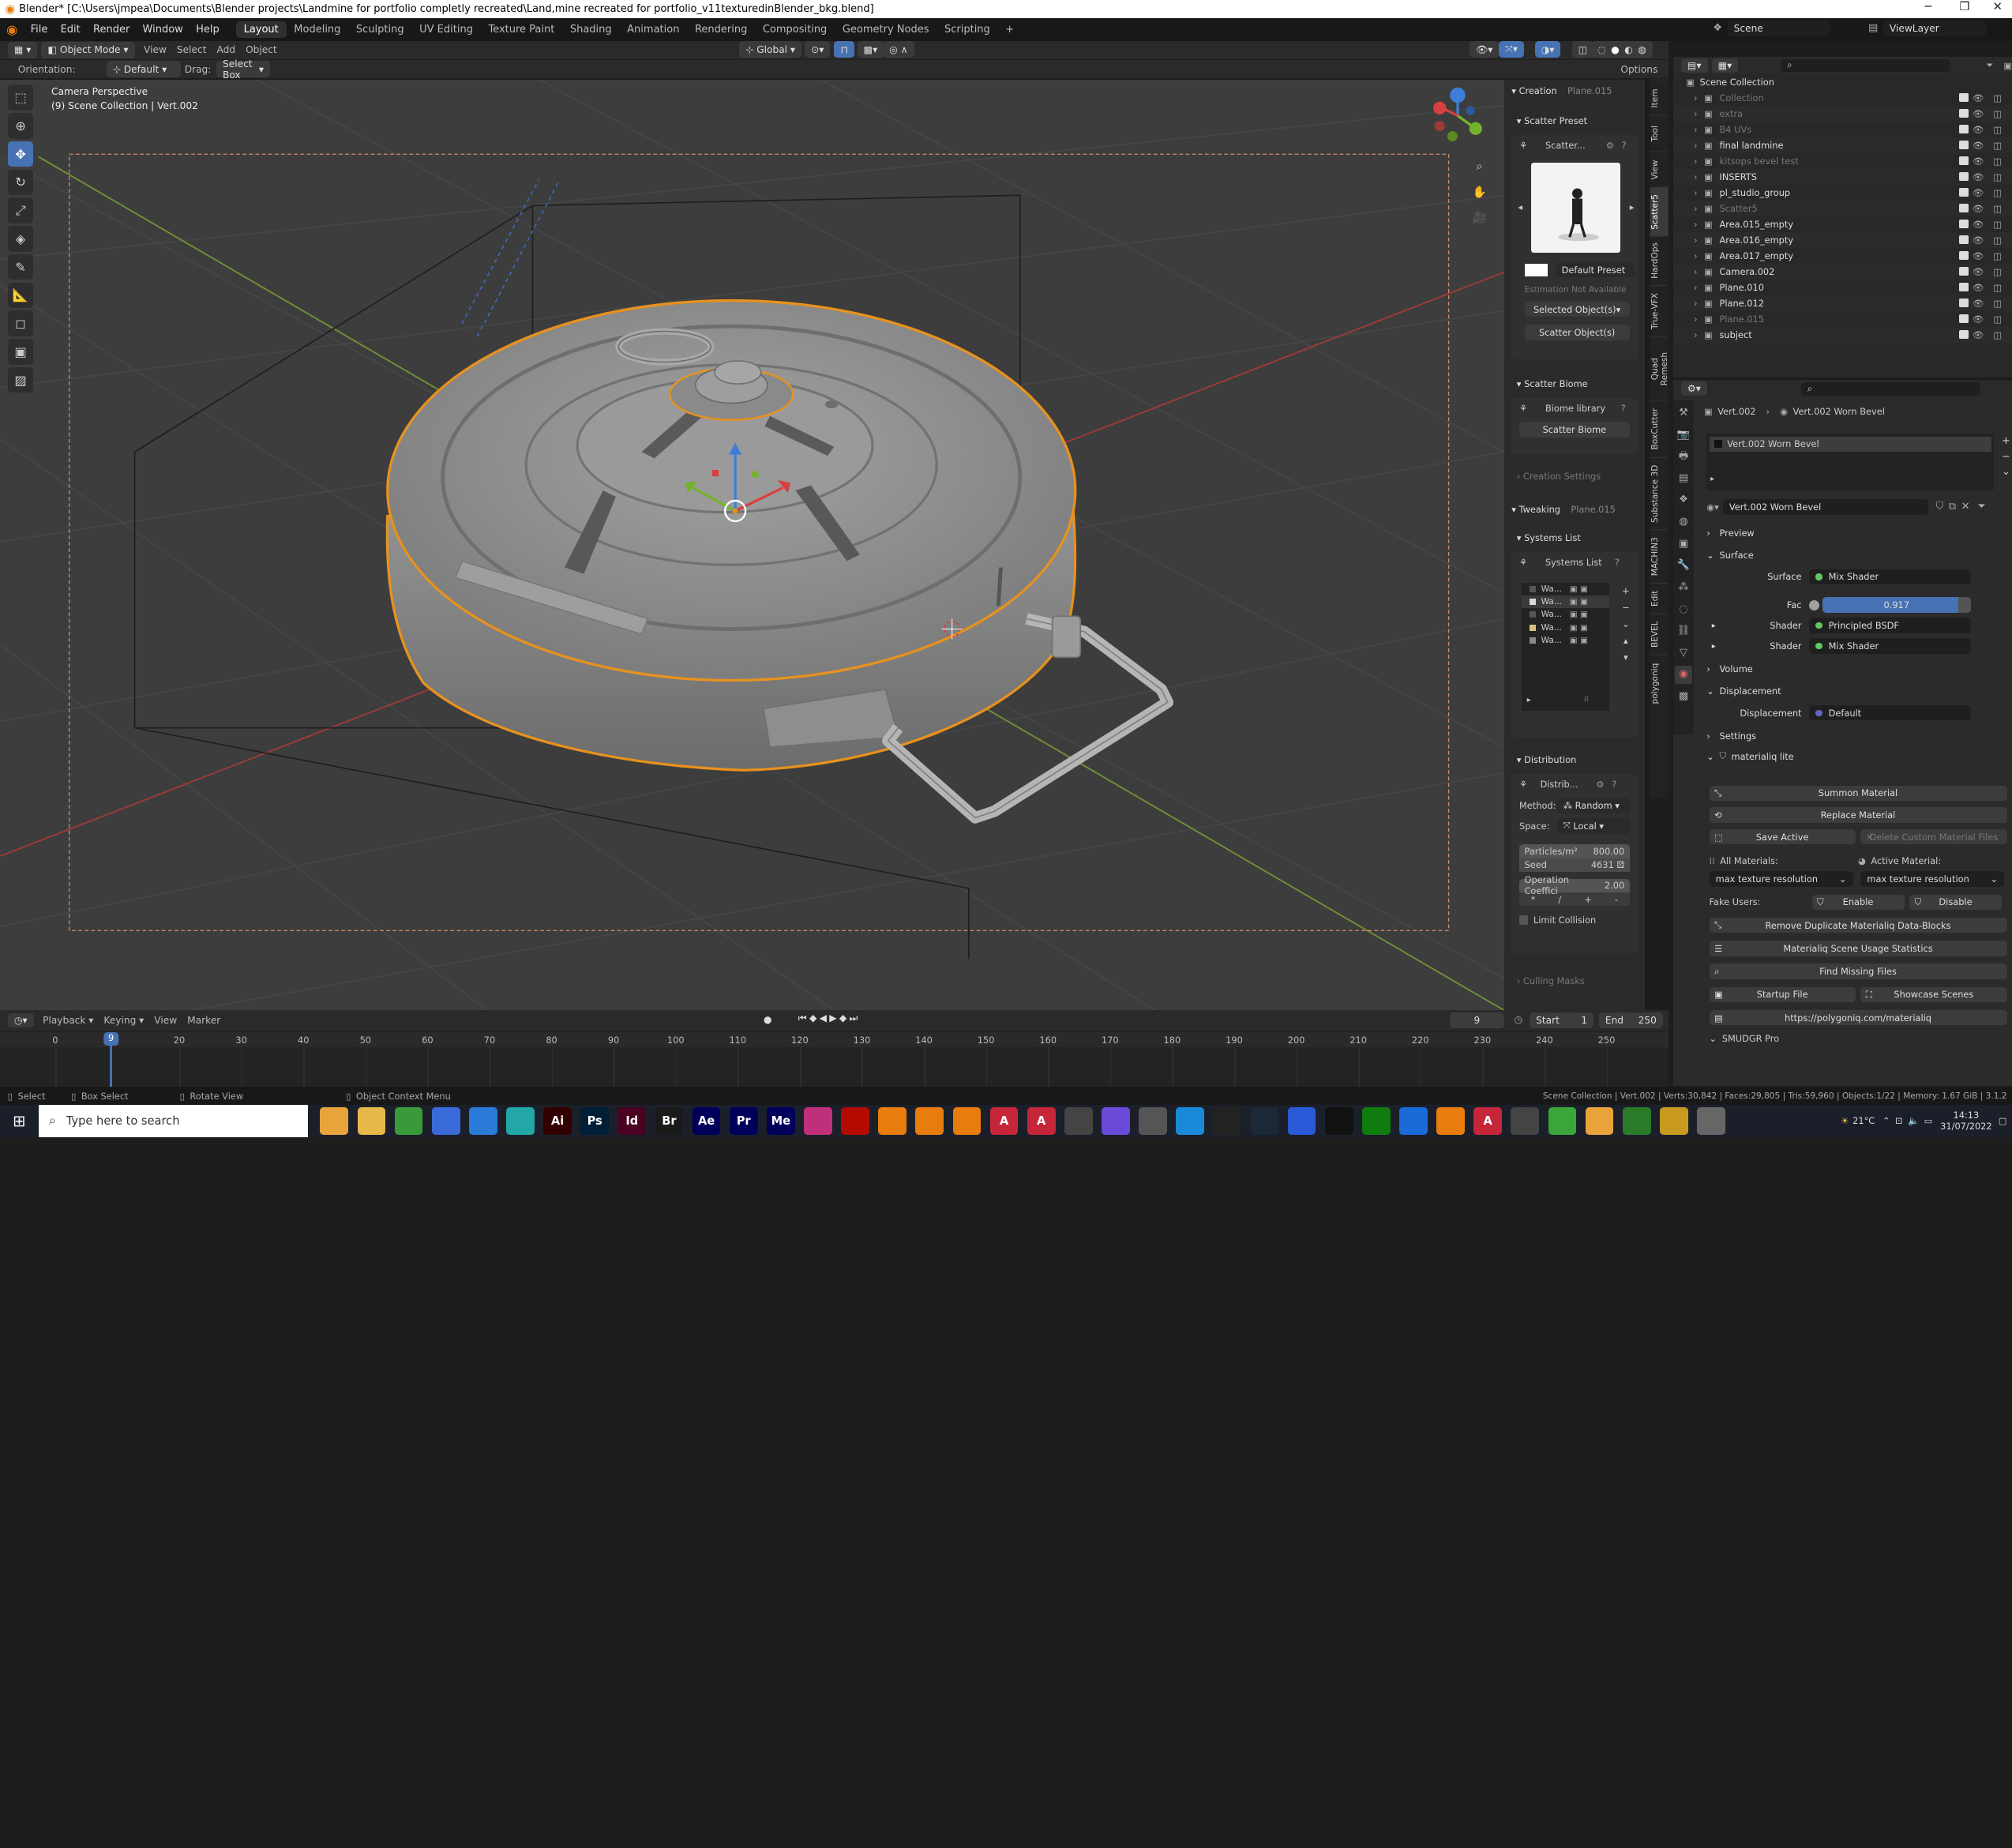 The image size is (2012, 1848). What do you see at coordinates (1622, 49) in the screenshot?
I see `shading-mode-buttons: ◌ ● ◐ ◍` at bounding box center [1622, 49].